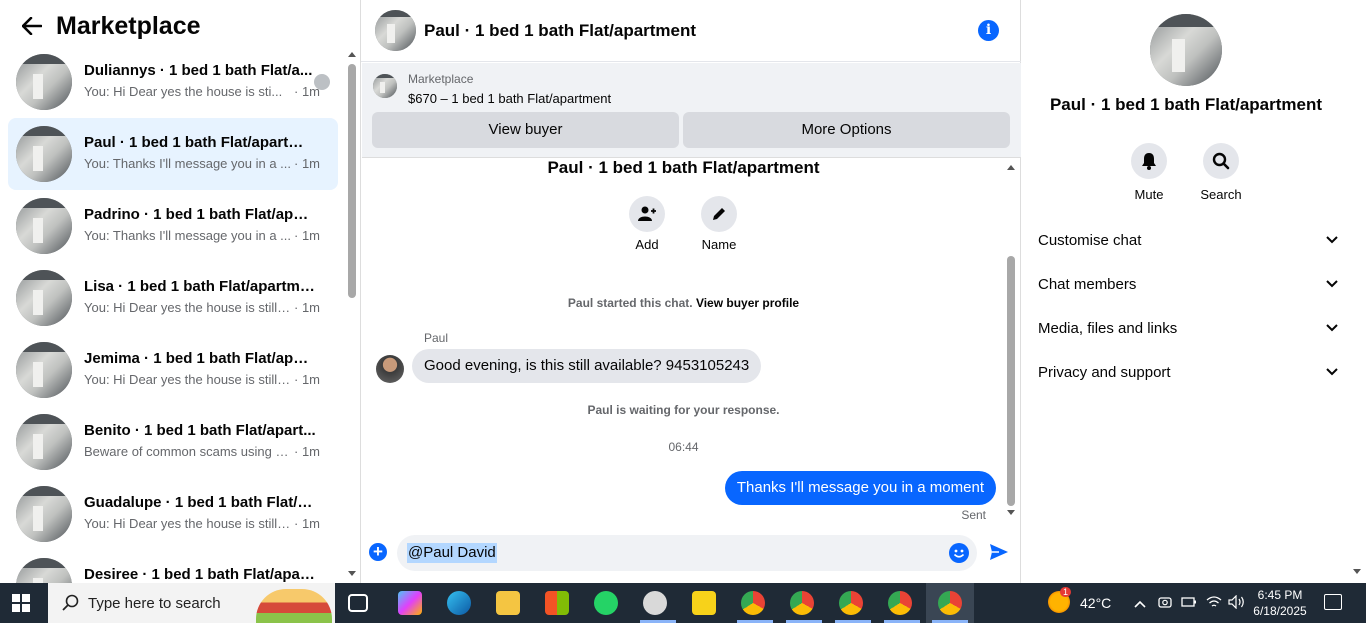 This screenshot has width=1366, height=623. Describe the element at coordinates (1188, 372) in the screenshot. I see `privacy-support-section: Privacy and support` at that location.